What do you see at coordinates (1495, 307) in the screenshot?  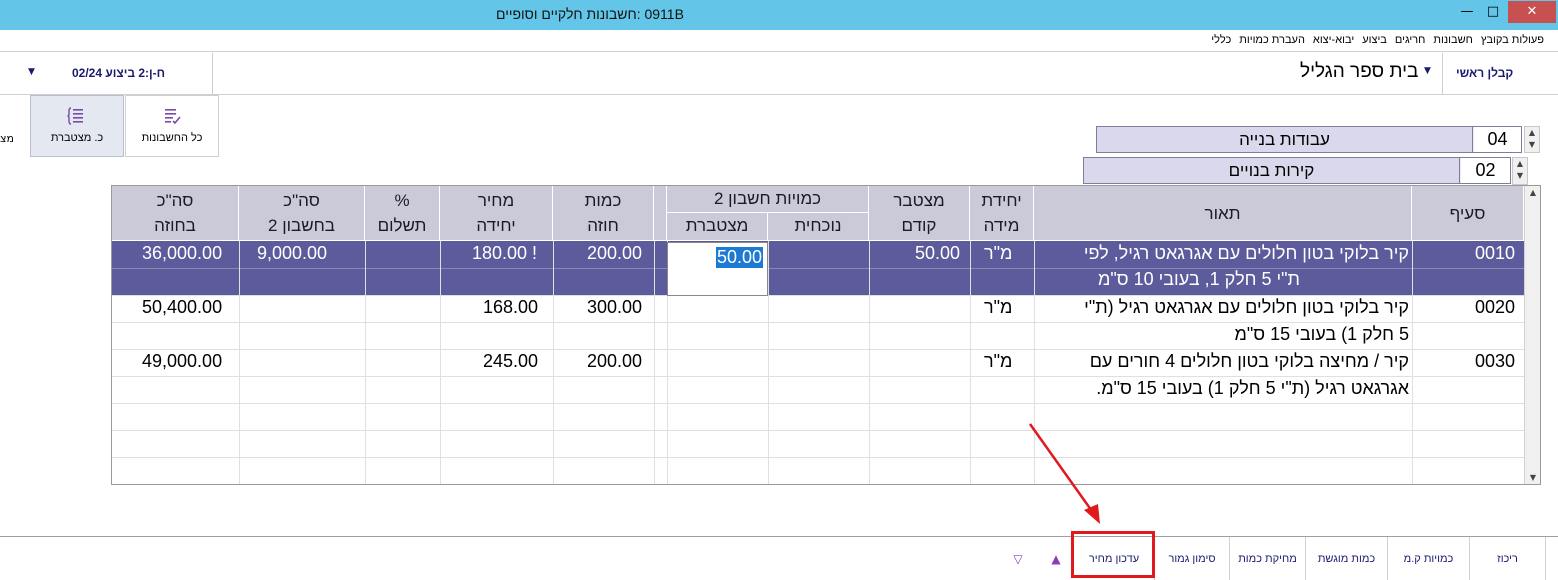 I see `row2-section: 0020` at bounding box center [1495, 307].